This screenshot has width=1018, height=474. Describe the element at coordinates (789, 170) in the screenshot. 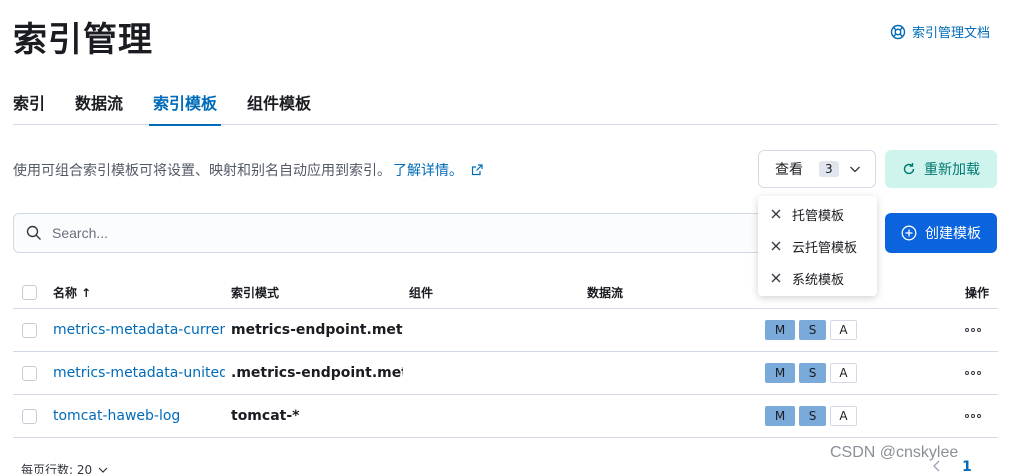

I see `view-filter-label: 查看` at that location.